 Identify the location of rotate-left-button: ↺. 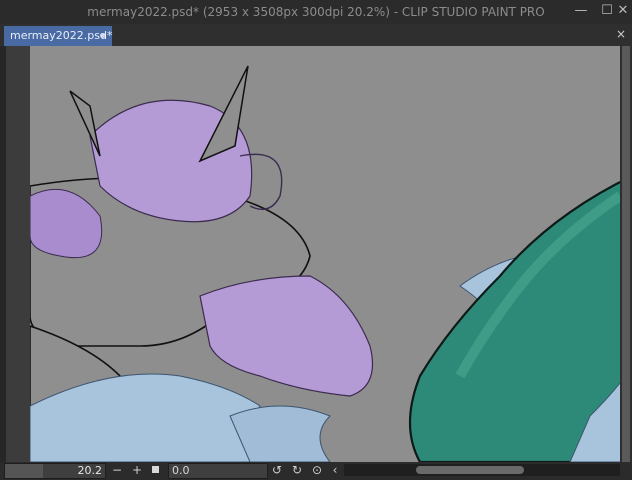
(277, 470).